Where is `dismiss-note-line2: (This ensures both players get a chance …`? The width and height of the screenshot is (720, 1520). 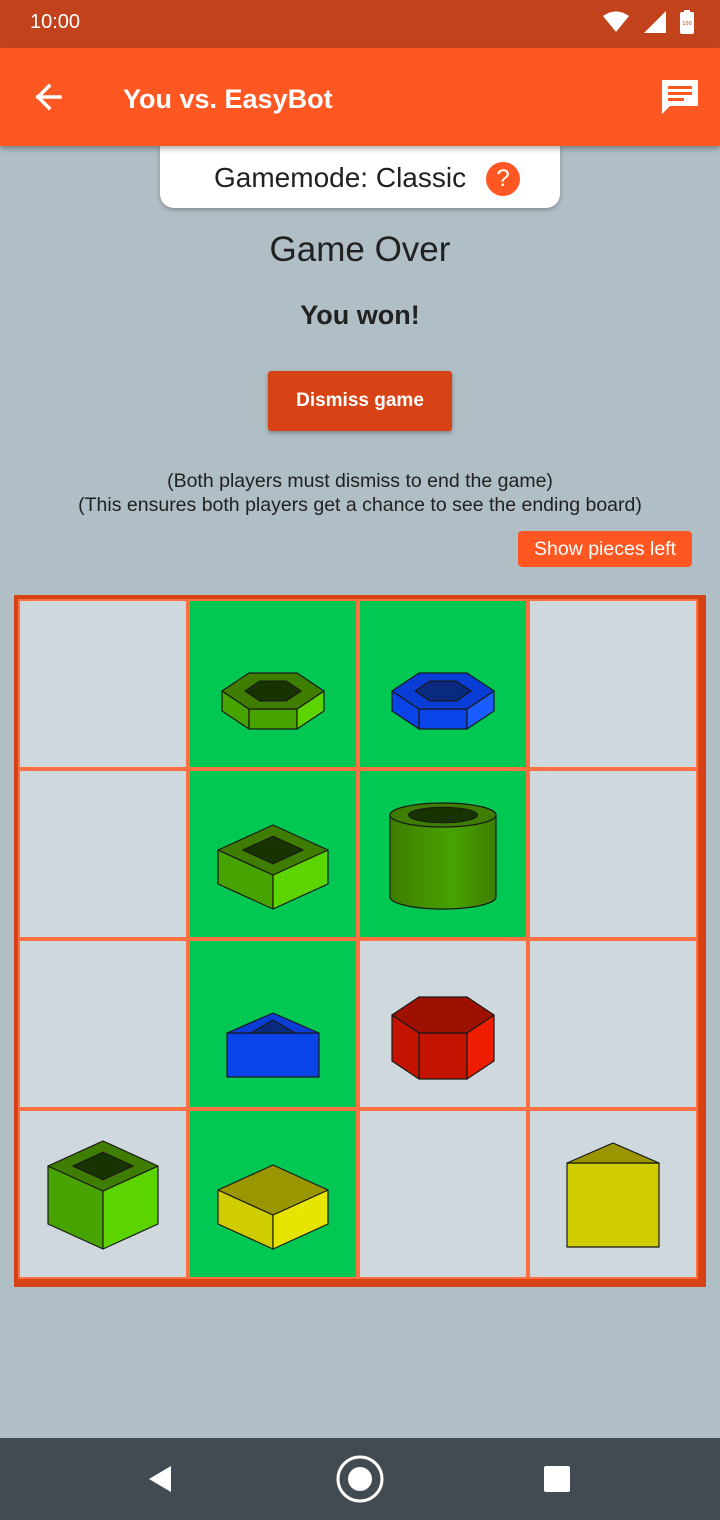
dismiss-note-line2: (This ensures both players get a chance … is located at coordinates (360, 505).